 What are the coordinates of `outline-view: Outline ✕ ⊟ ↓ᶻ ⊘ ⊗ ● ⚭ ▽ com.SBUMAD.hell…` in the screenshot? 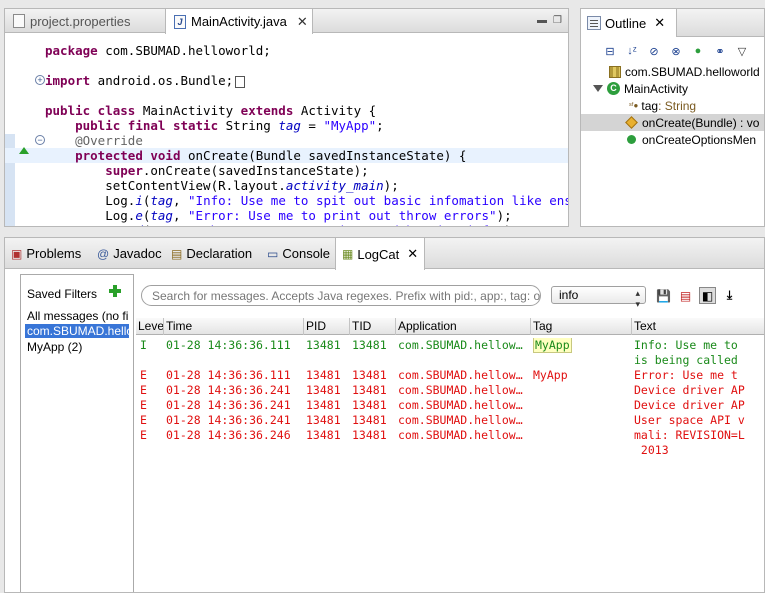 It's located at (672, 117).